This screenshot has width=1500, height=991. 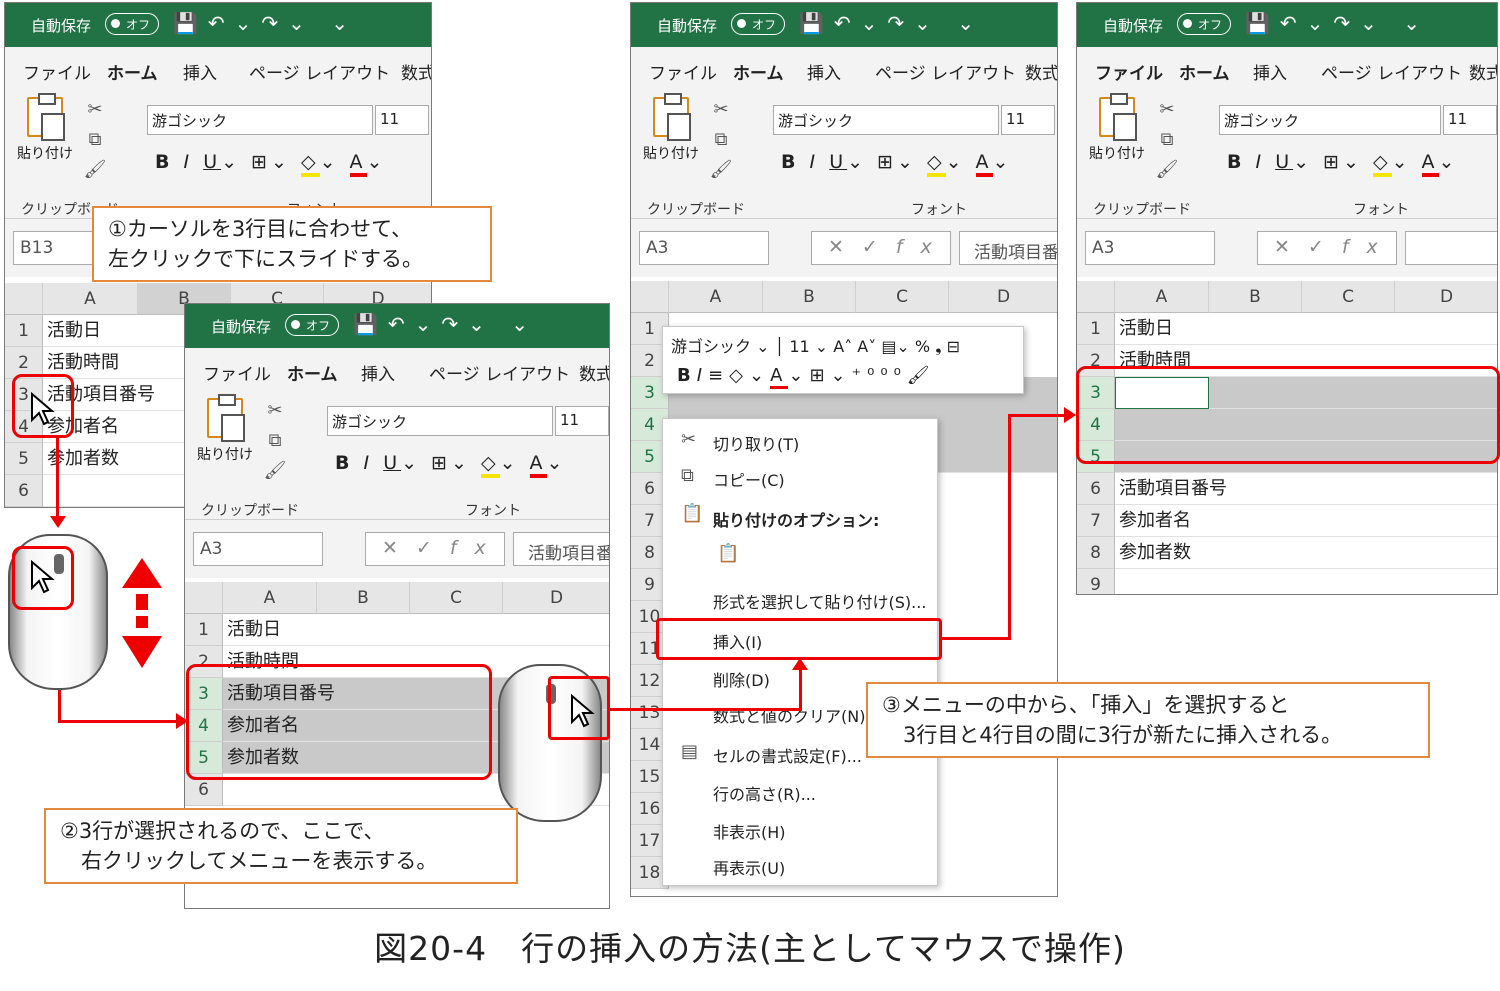 What do you see at coordinates (741, 679) in the screenshot?
I see `menu-delete: 削除(D)` at bounding box center [741, 679].